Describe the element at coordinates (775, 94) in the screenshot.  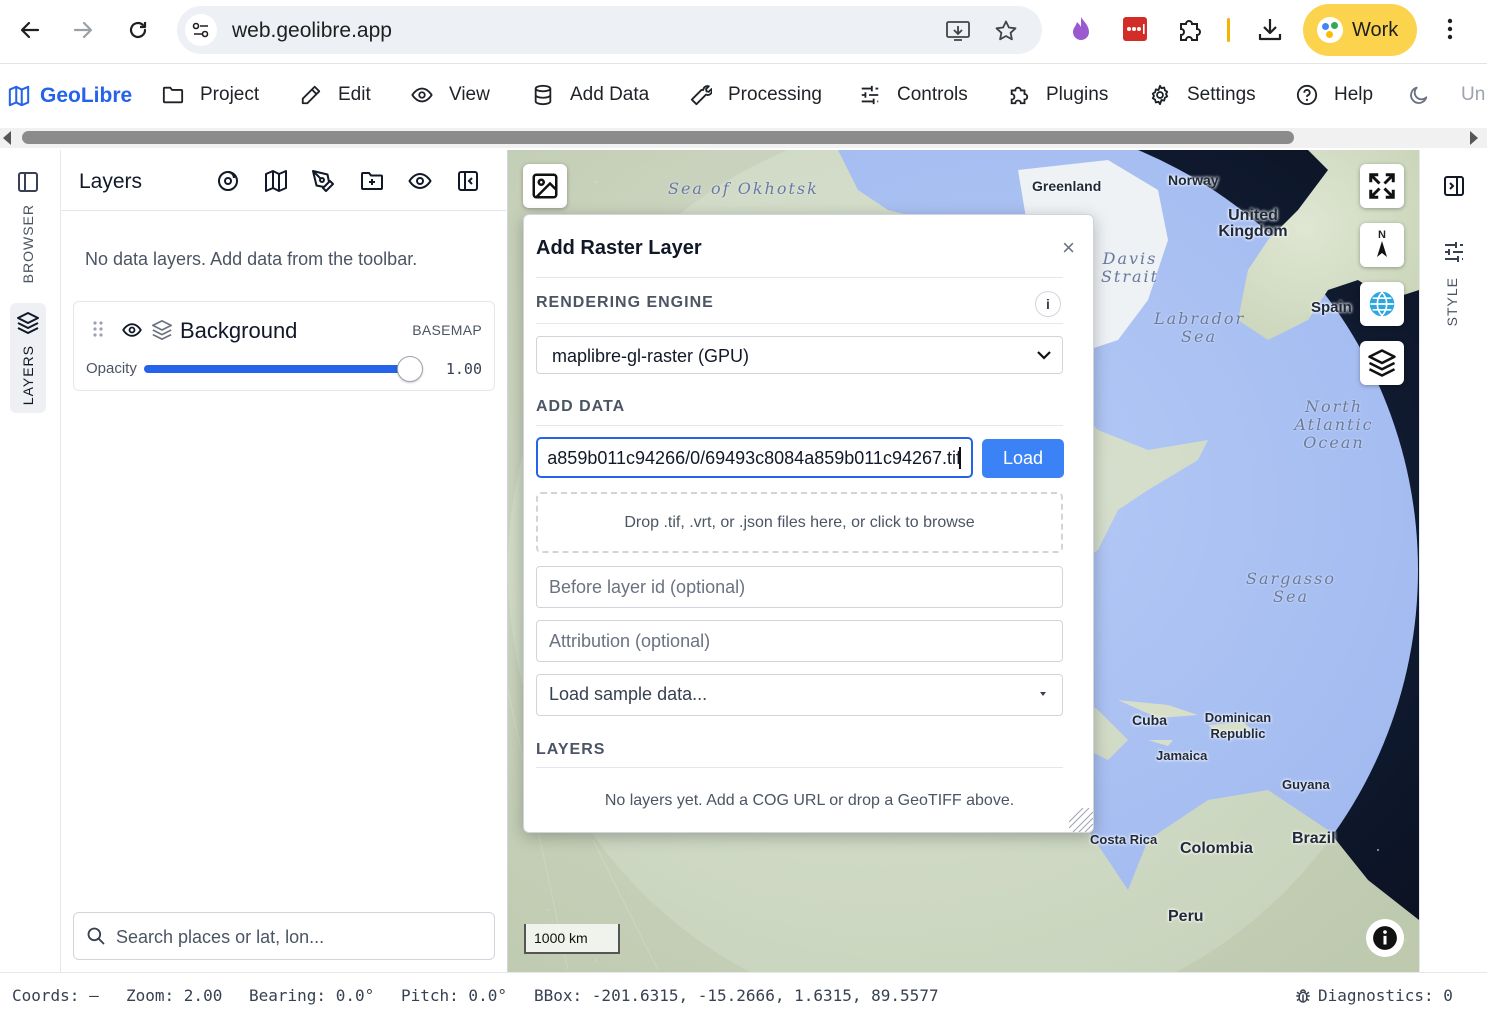
I see `menu-label: Processing` at that location.